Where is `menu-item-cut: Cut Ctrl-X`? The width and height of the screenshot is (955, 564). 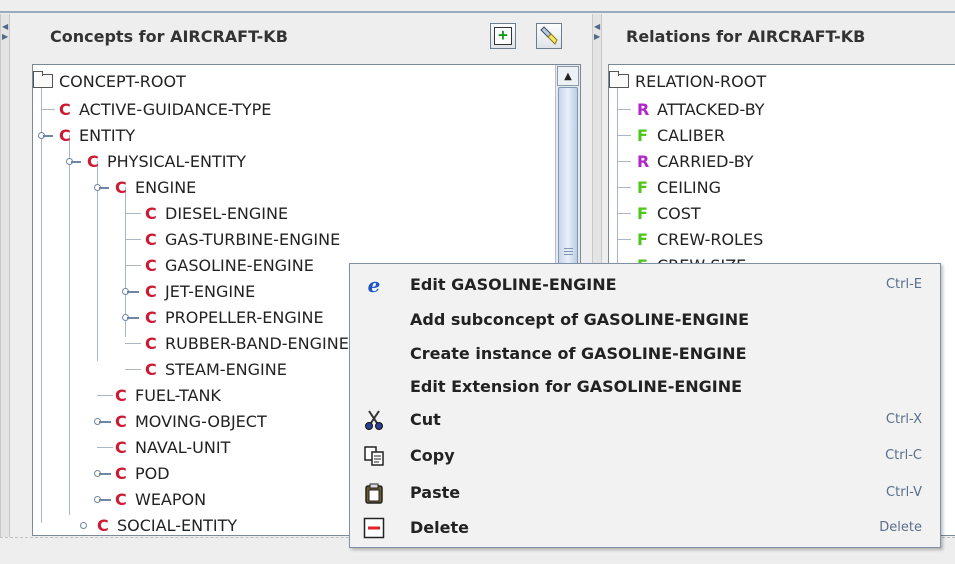
menu-item-cut: Cut Ctrl-X is located at coordinates (645, 419).